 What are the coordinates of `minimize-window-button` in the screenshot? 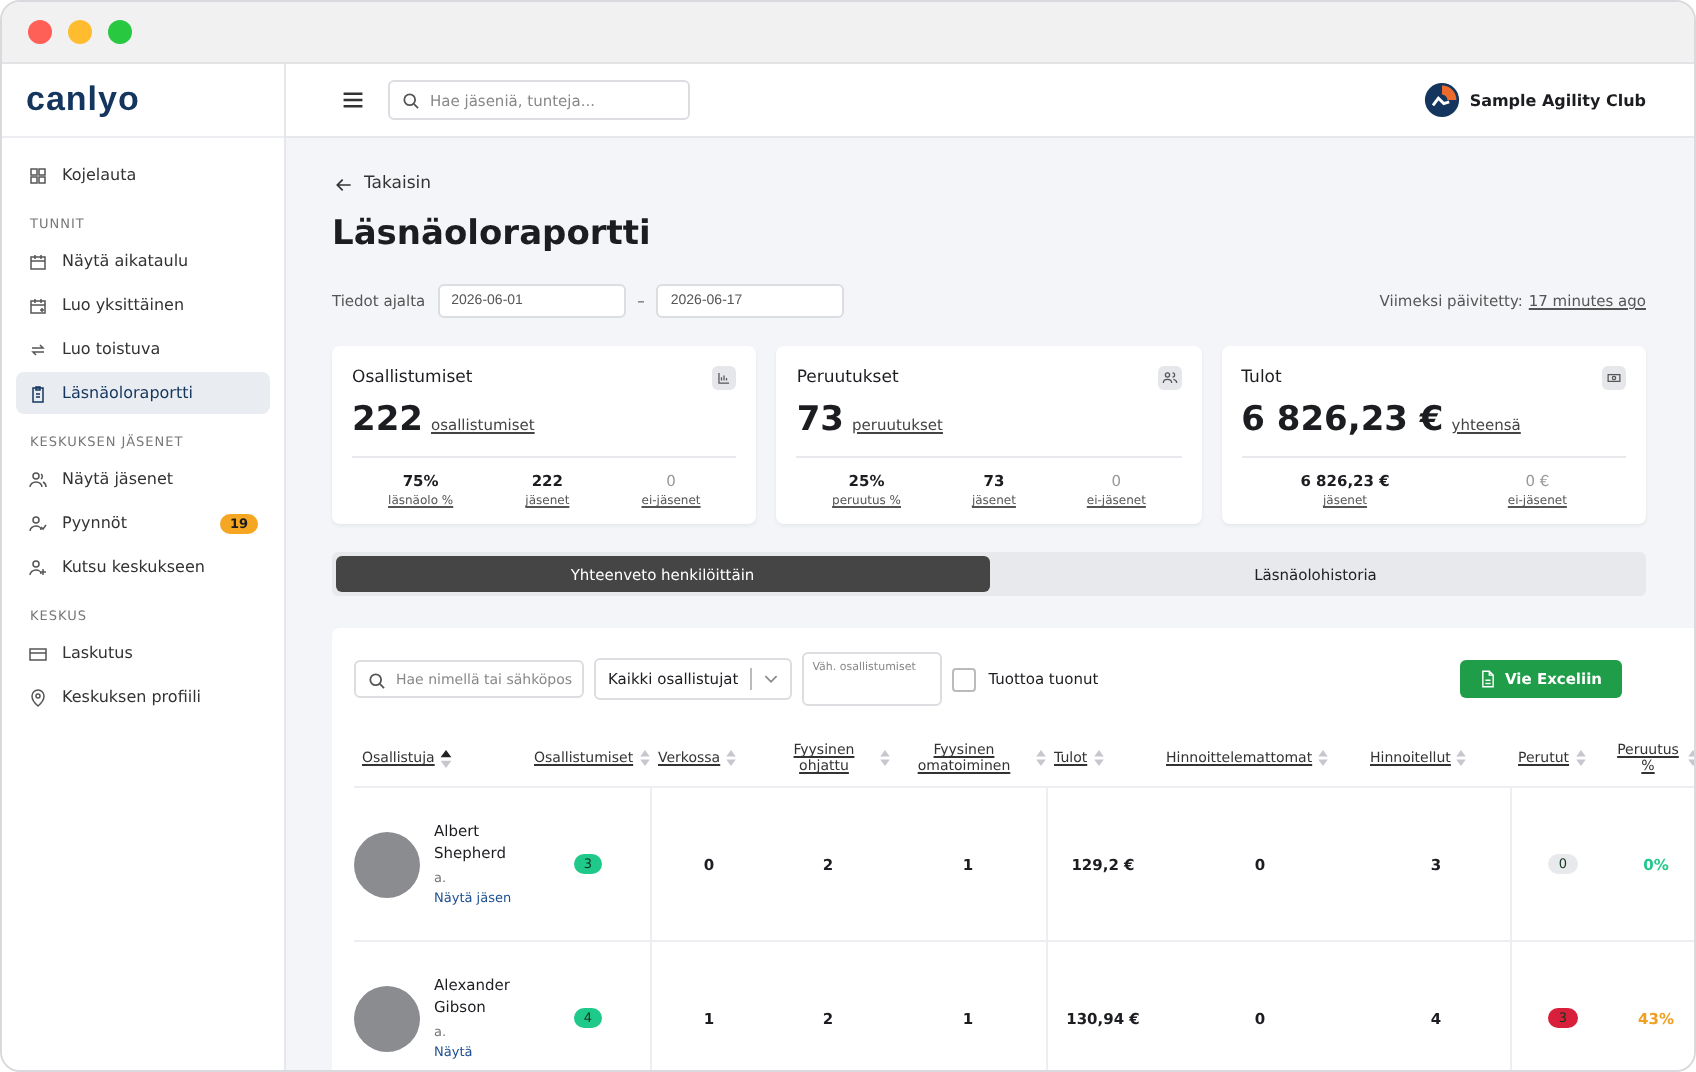 It's located at (80, 32).